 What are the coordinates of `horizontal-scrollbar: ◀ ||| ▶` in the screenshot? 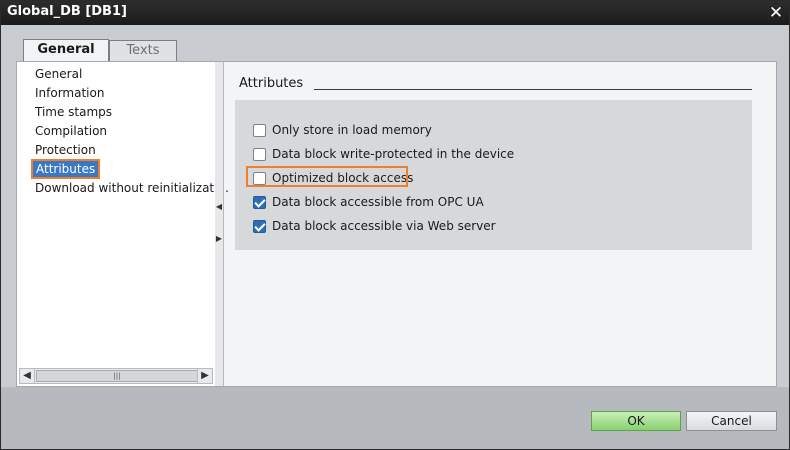 It's located at (116, 376).